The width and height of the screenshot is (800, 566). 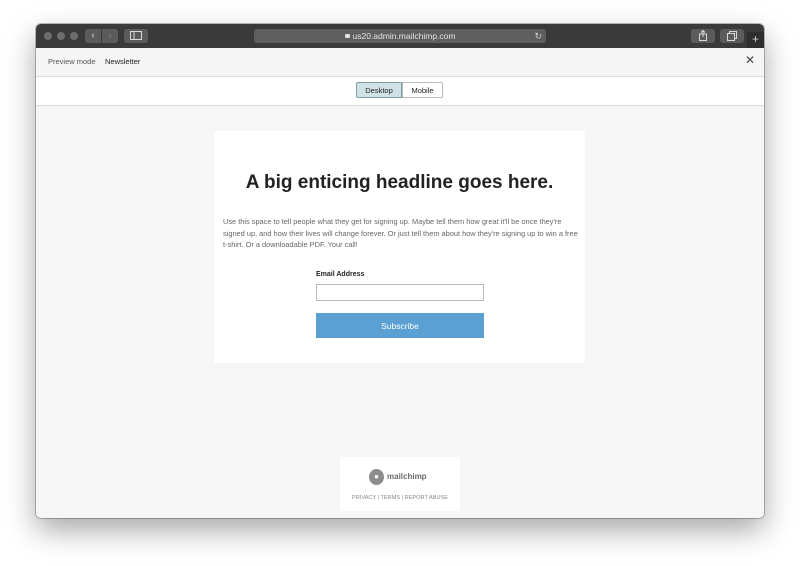 What do you see at coordinates (72, 61) in the screenshot?
I see `preview-mode-label: Preview mode` at bounding box center [72, 61].